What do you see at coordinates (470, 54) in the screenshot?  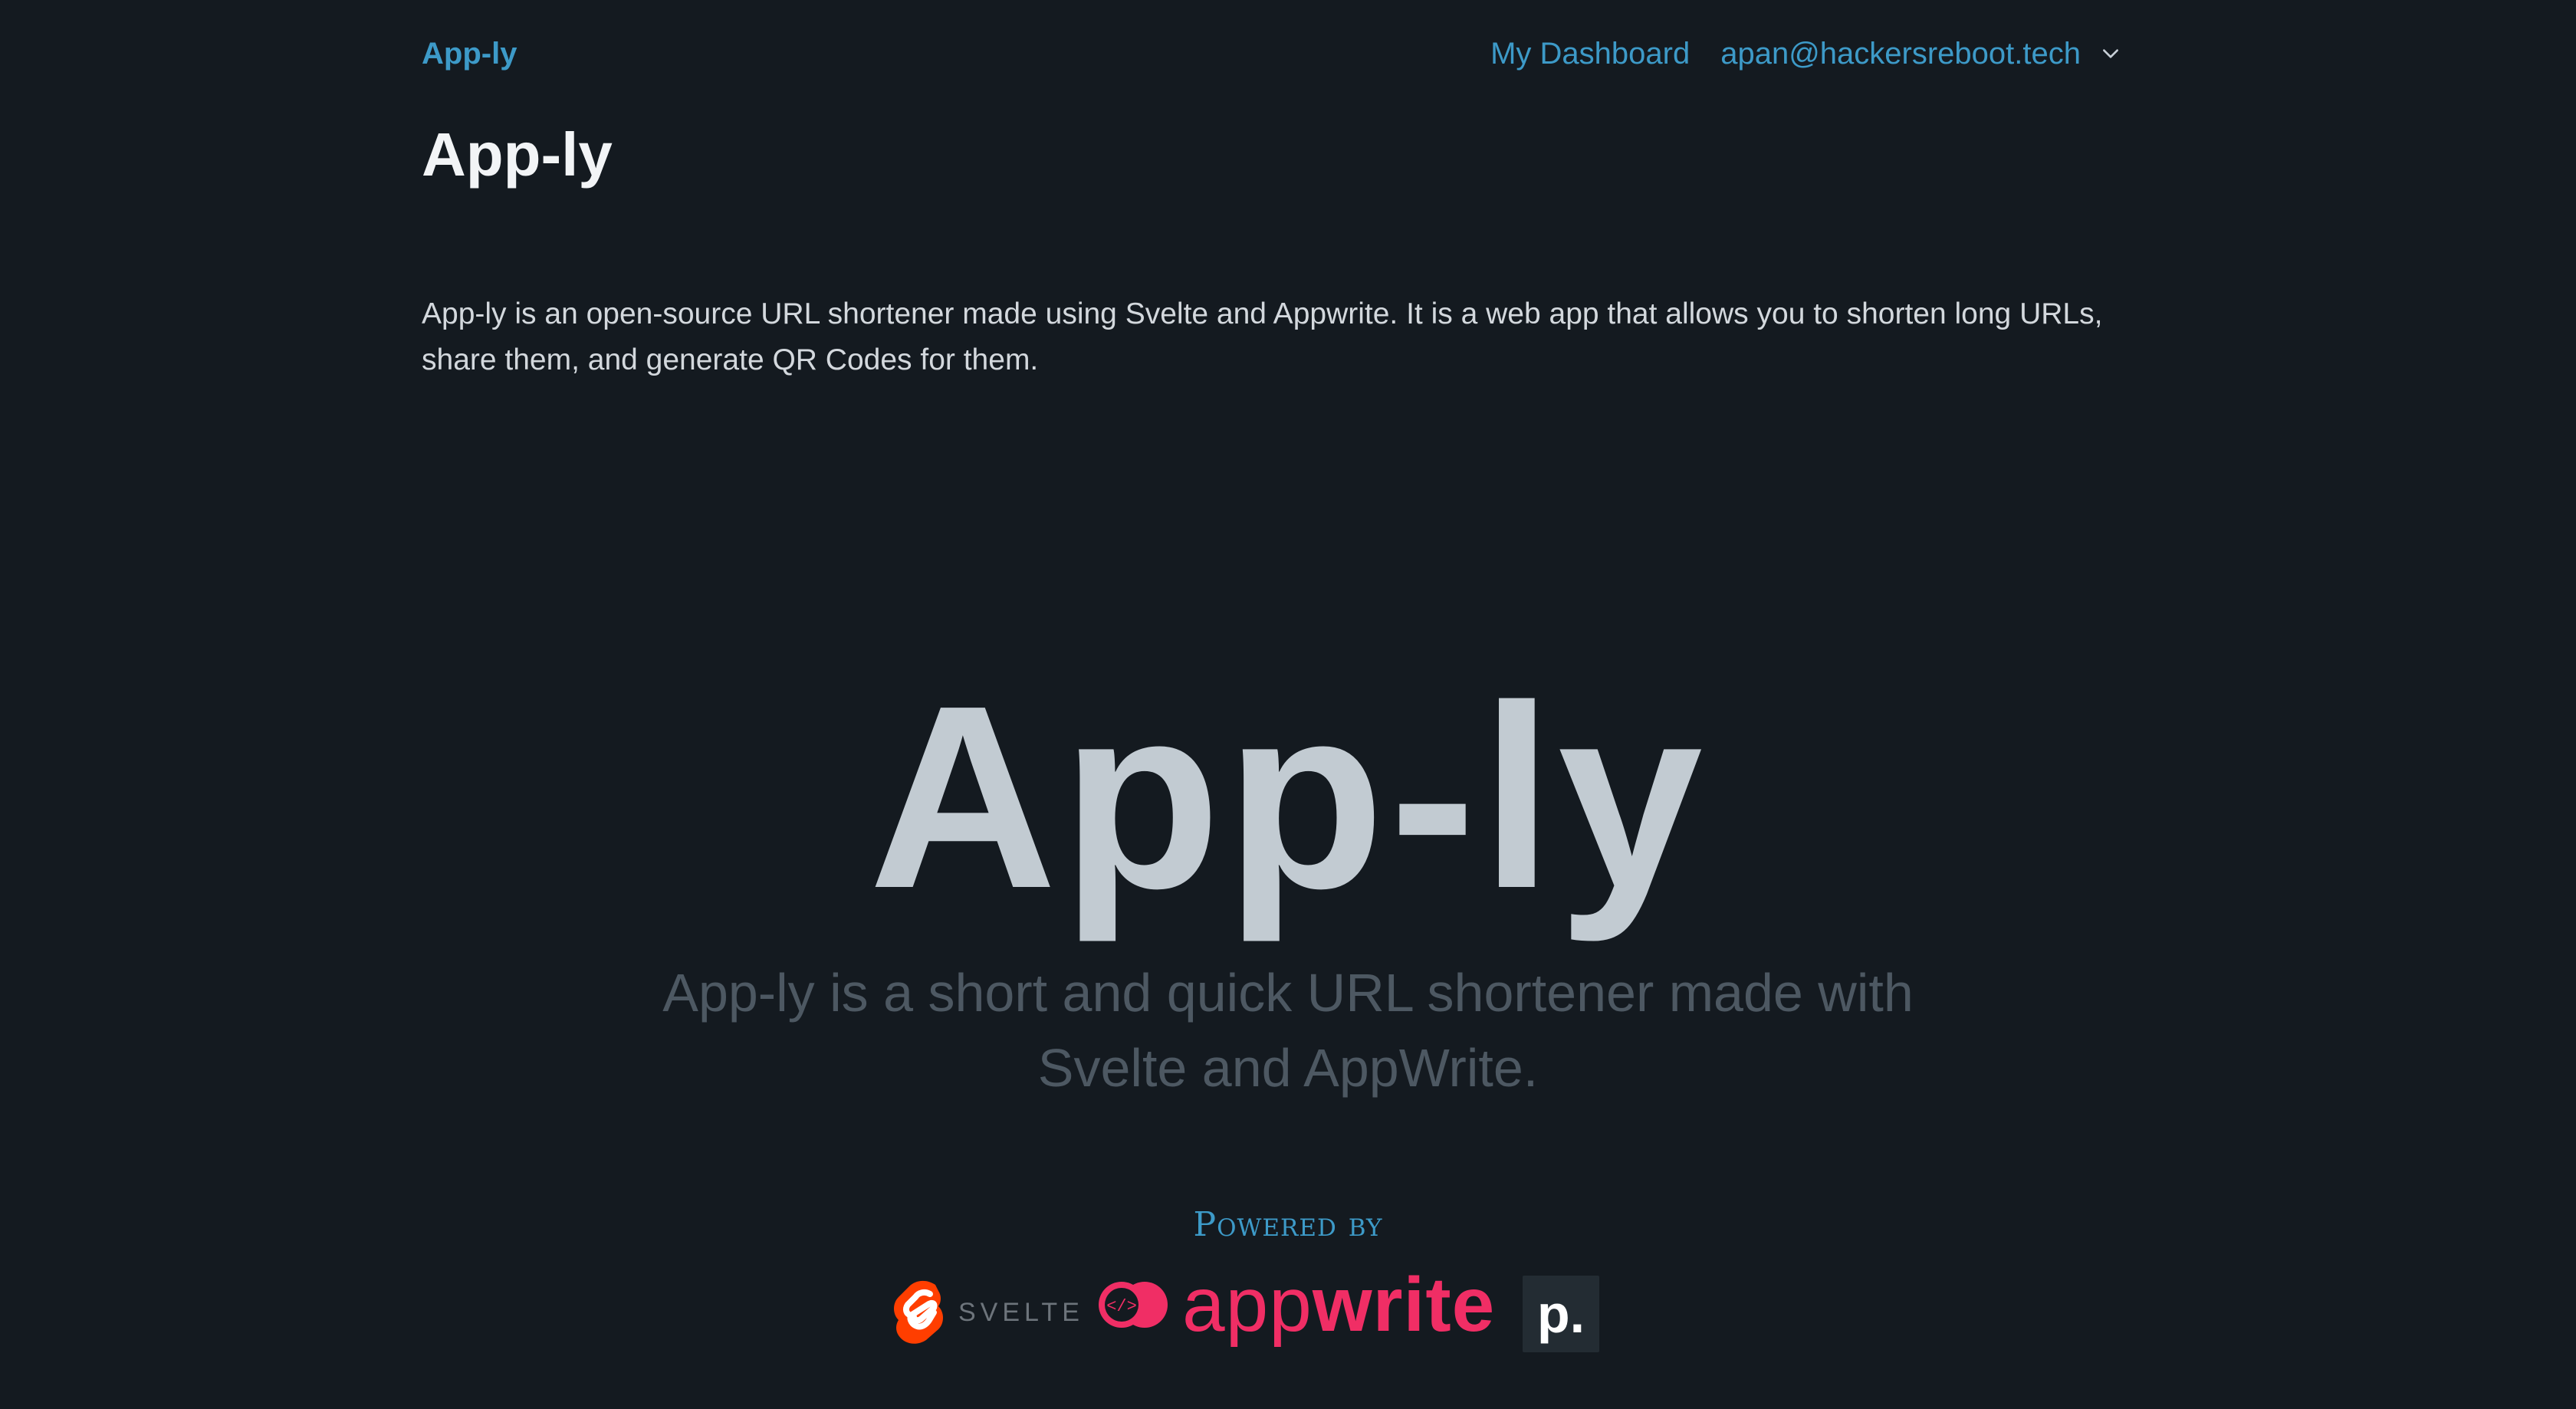 I see `nav-brand-link: App-ly` at bounding box center [470, 54].